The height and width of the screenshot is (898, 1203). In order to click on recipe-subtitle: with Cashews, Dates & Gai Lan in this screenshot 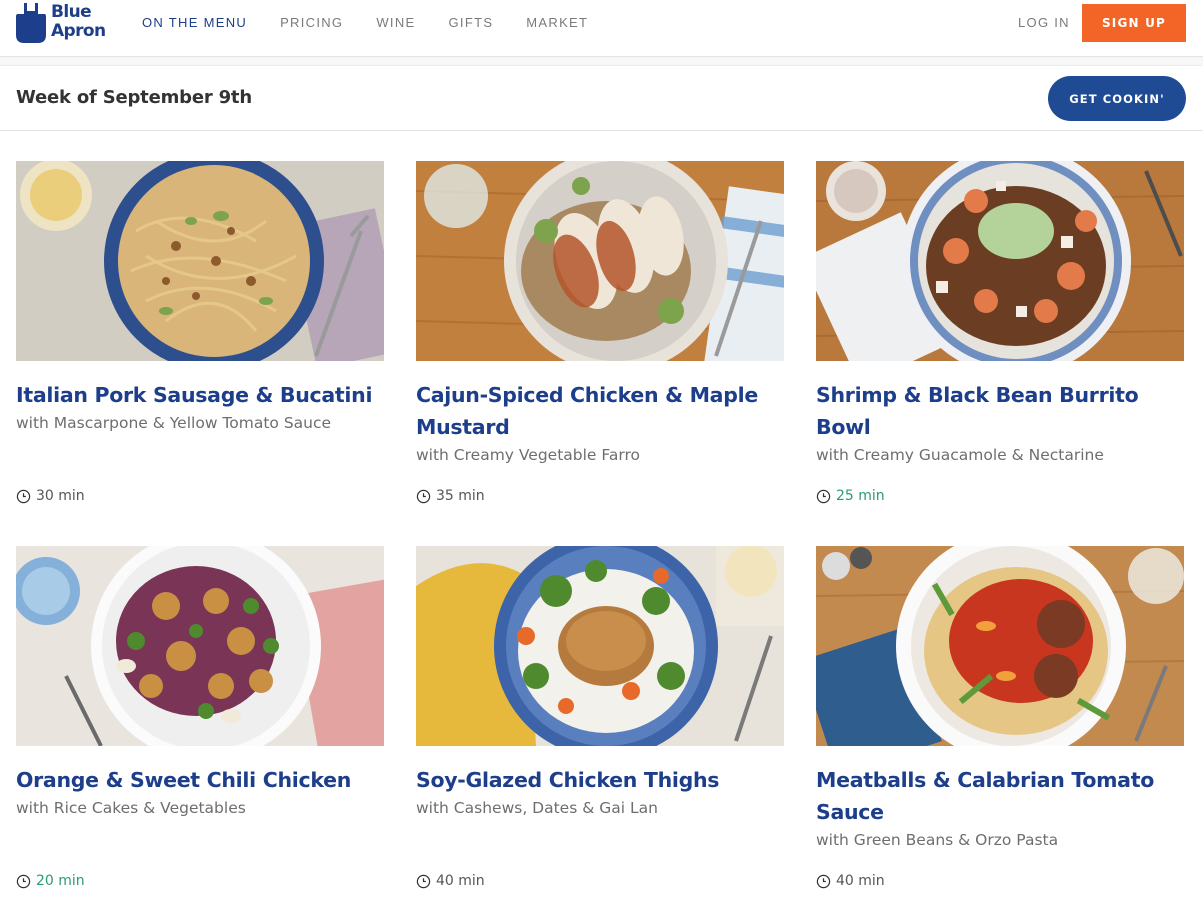, I will do `click(537, 808)`.